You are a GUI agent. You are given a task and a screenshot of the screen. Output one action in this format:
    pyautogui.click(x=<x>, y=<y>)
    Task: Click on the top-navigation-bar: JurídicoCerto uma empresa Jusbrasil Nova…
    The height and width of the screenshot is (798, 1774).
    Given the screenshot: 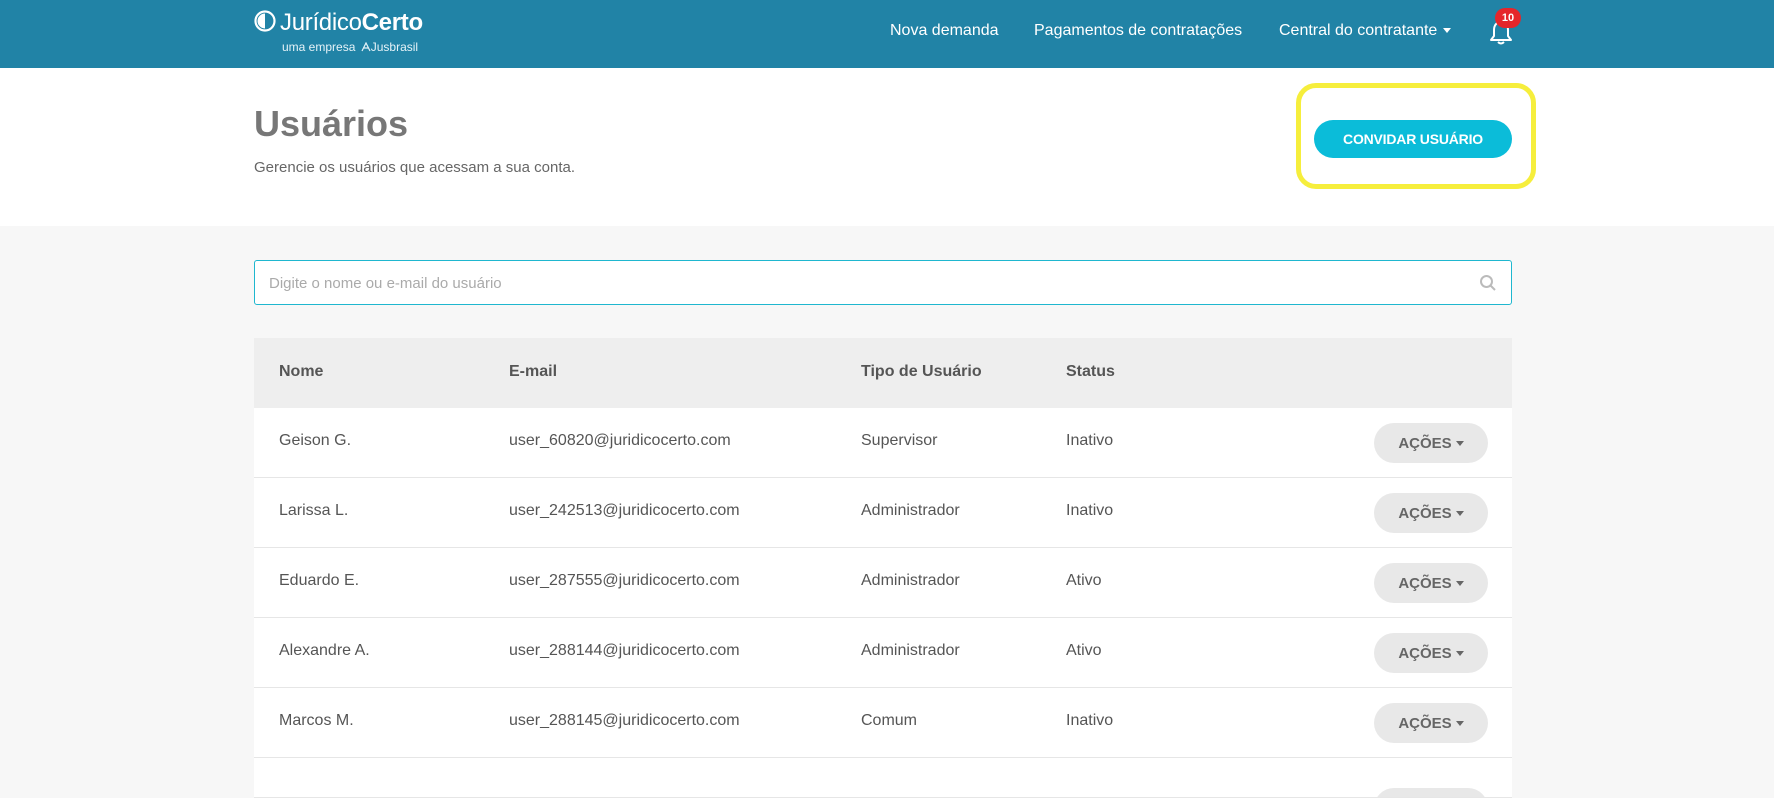 What is the action you would take?
    pyautogui.click(x=887, y=34)
    